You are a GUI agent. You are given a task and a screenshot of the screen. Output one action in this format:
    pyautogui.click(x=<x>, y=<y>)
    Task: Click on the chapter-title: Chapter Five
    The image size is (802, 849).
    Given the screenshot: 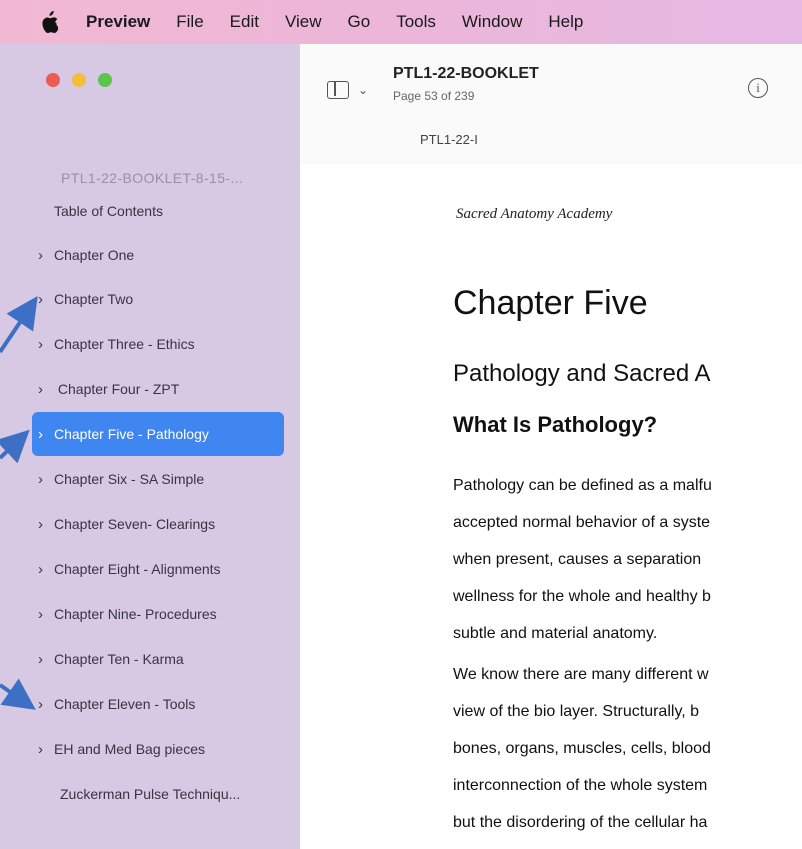 What is the action you would take?
    pyautogui.click(x=550, y=303)
    